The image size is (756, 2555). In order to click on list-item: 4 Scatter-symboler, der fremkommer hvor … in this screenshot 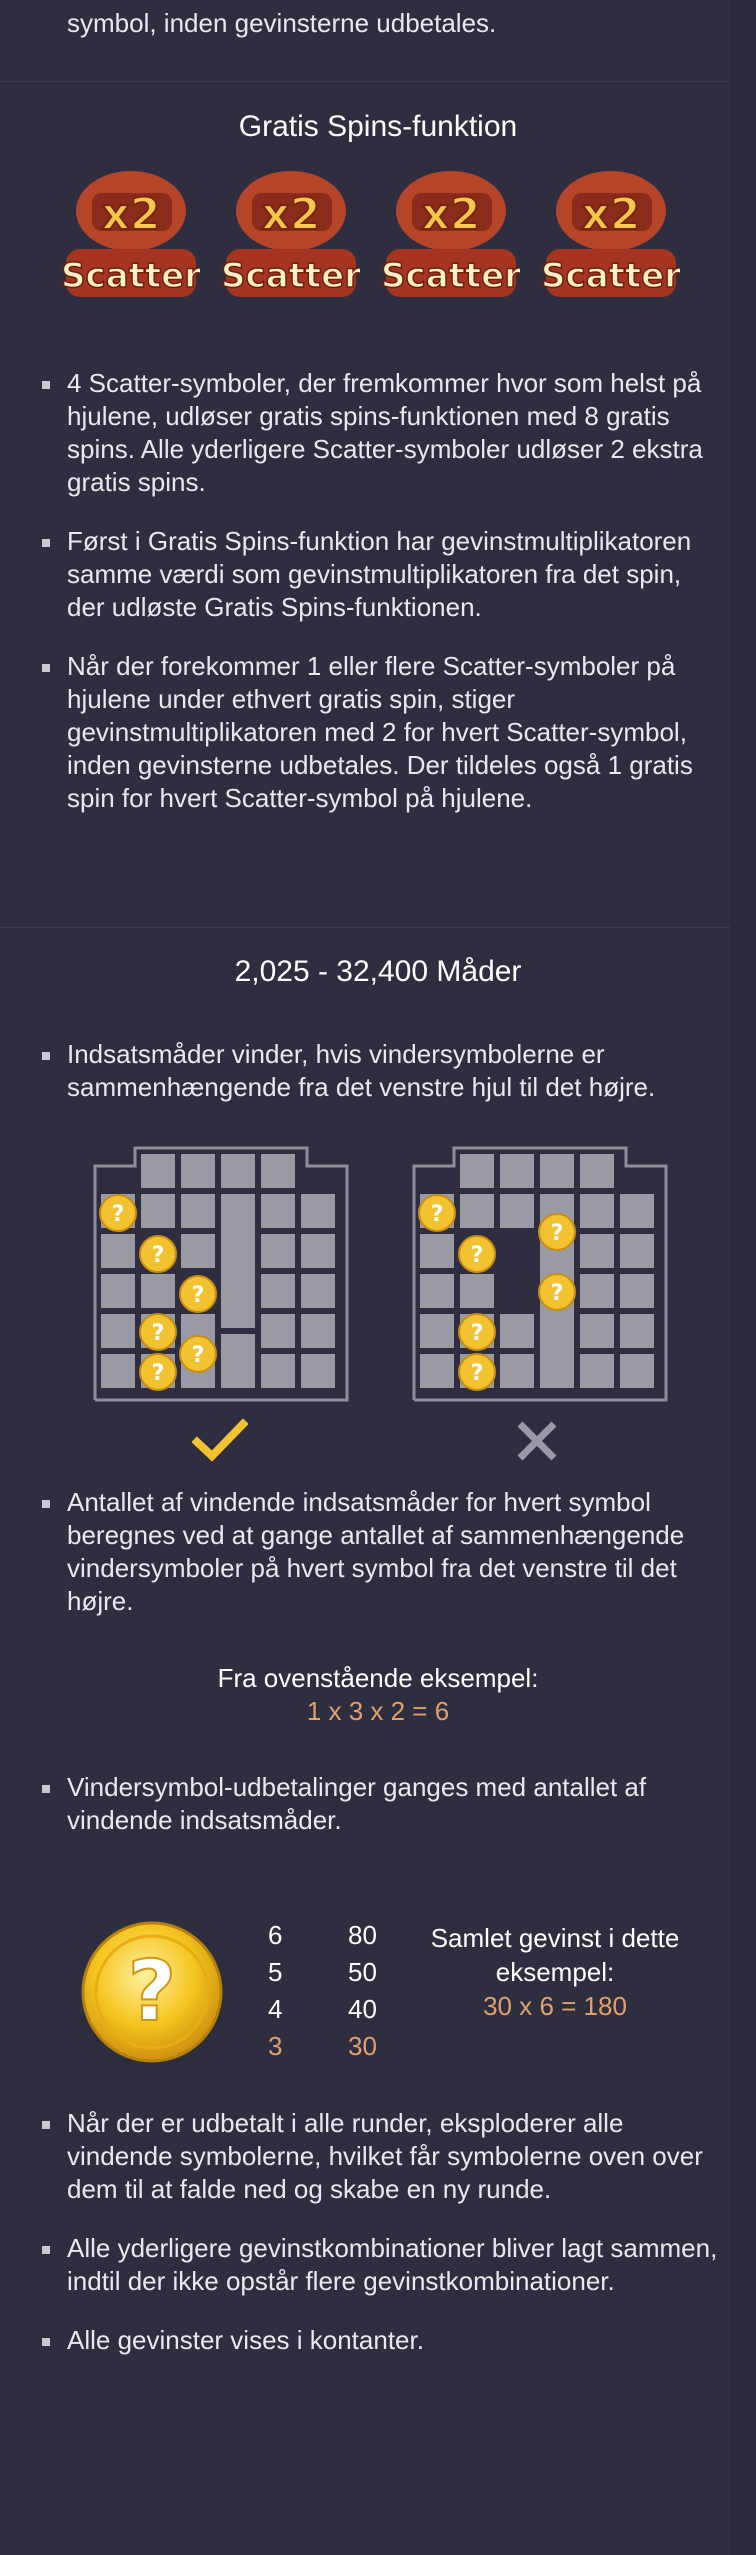, I will do `click(380, 433)`.